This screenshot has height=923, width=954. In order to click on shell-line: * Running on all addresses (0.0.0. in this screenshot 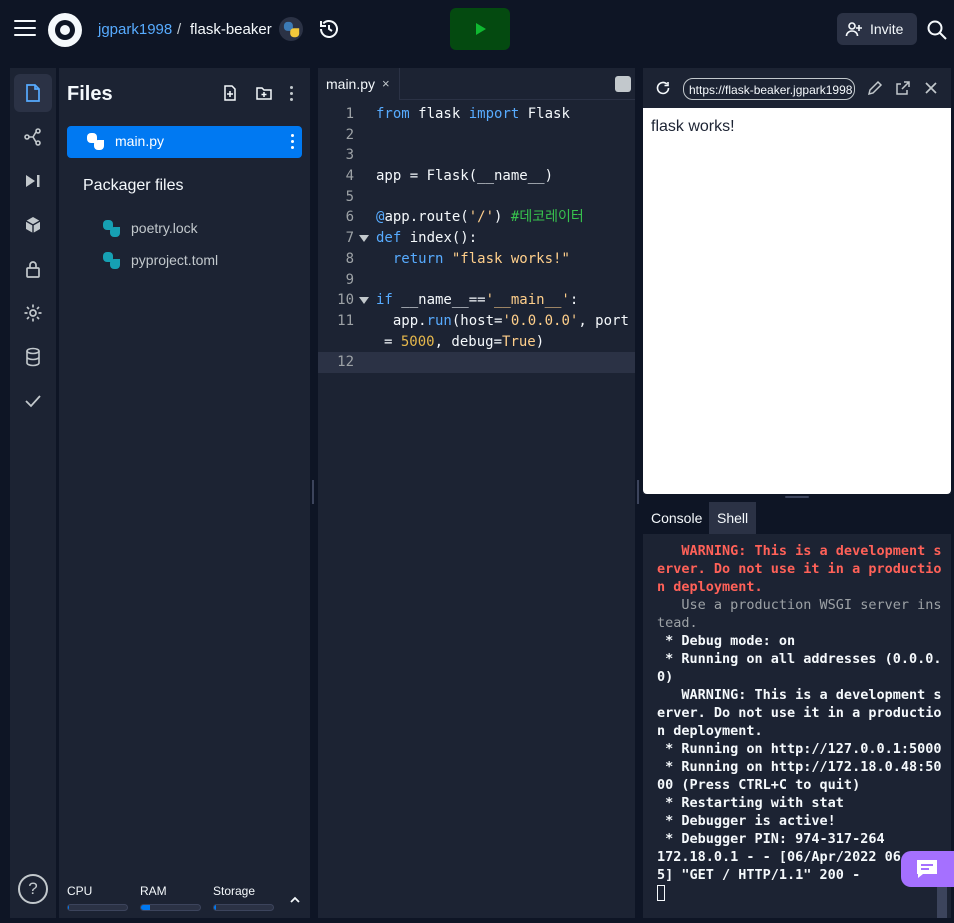, I will do `click(799, 659)`.